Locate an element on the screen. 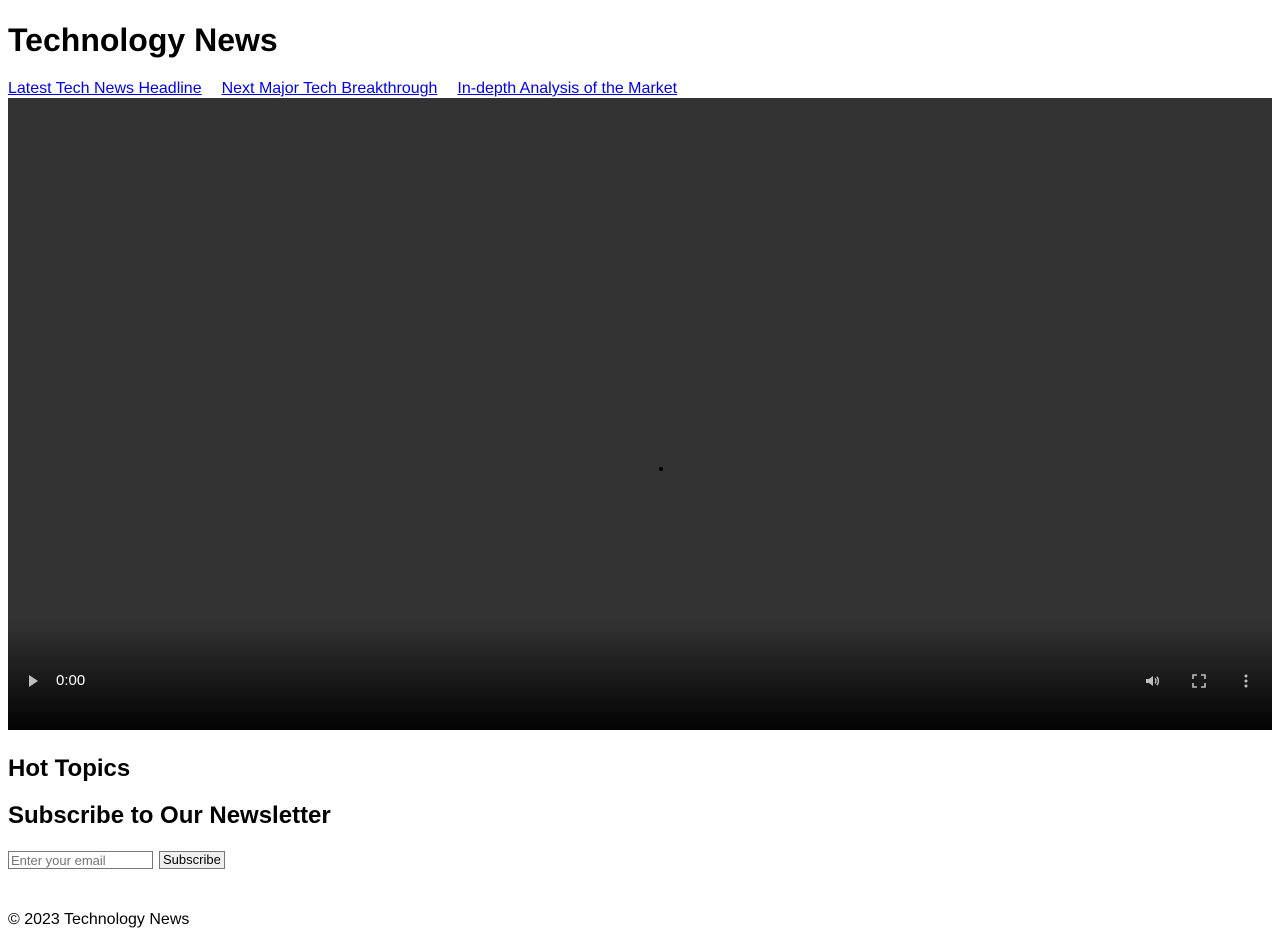  volume-icon is located at coordinates (1153, 681).